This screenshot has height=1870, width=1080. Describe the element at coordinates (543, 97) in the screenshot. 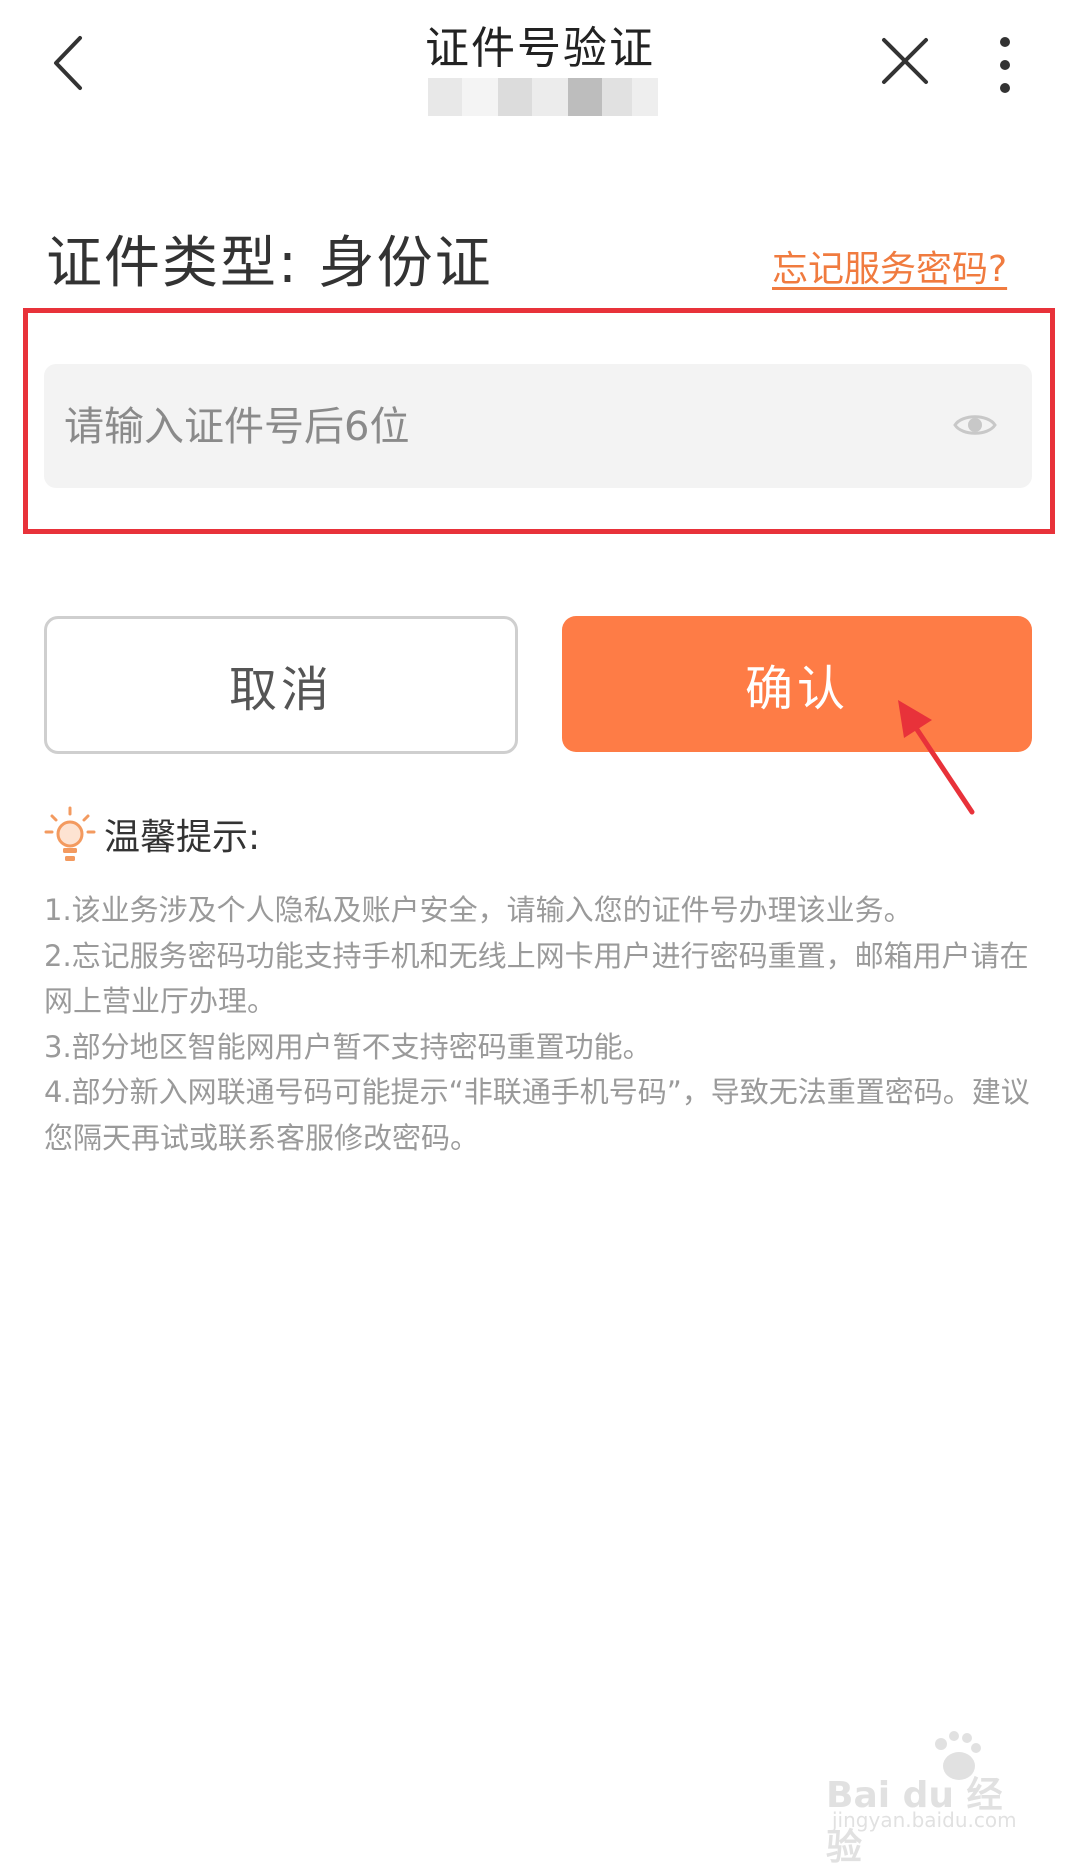

I see `masked-phone-number` at that location.